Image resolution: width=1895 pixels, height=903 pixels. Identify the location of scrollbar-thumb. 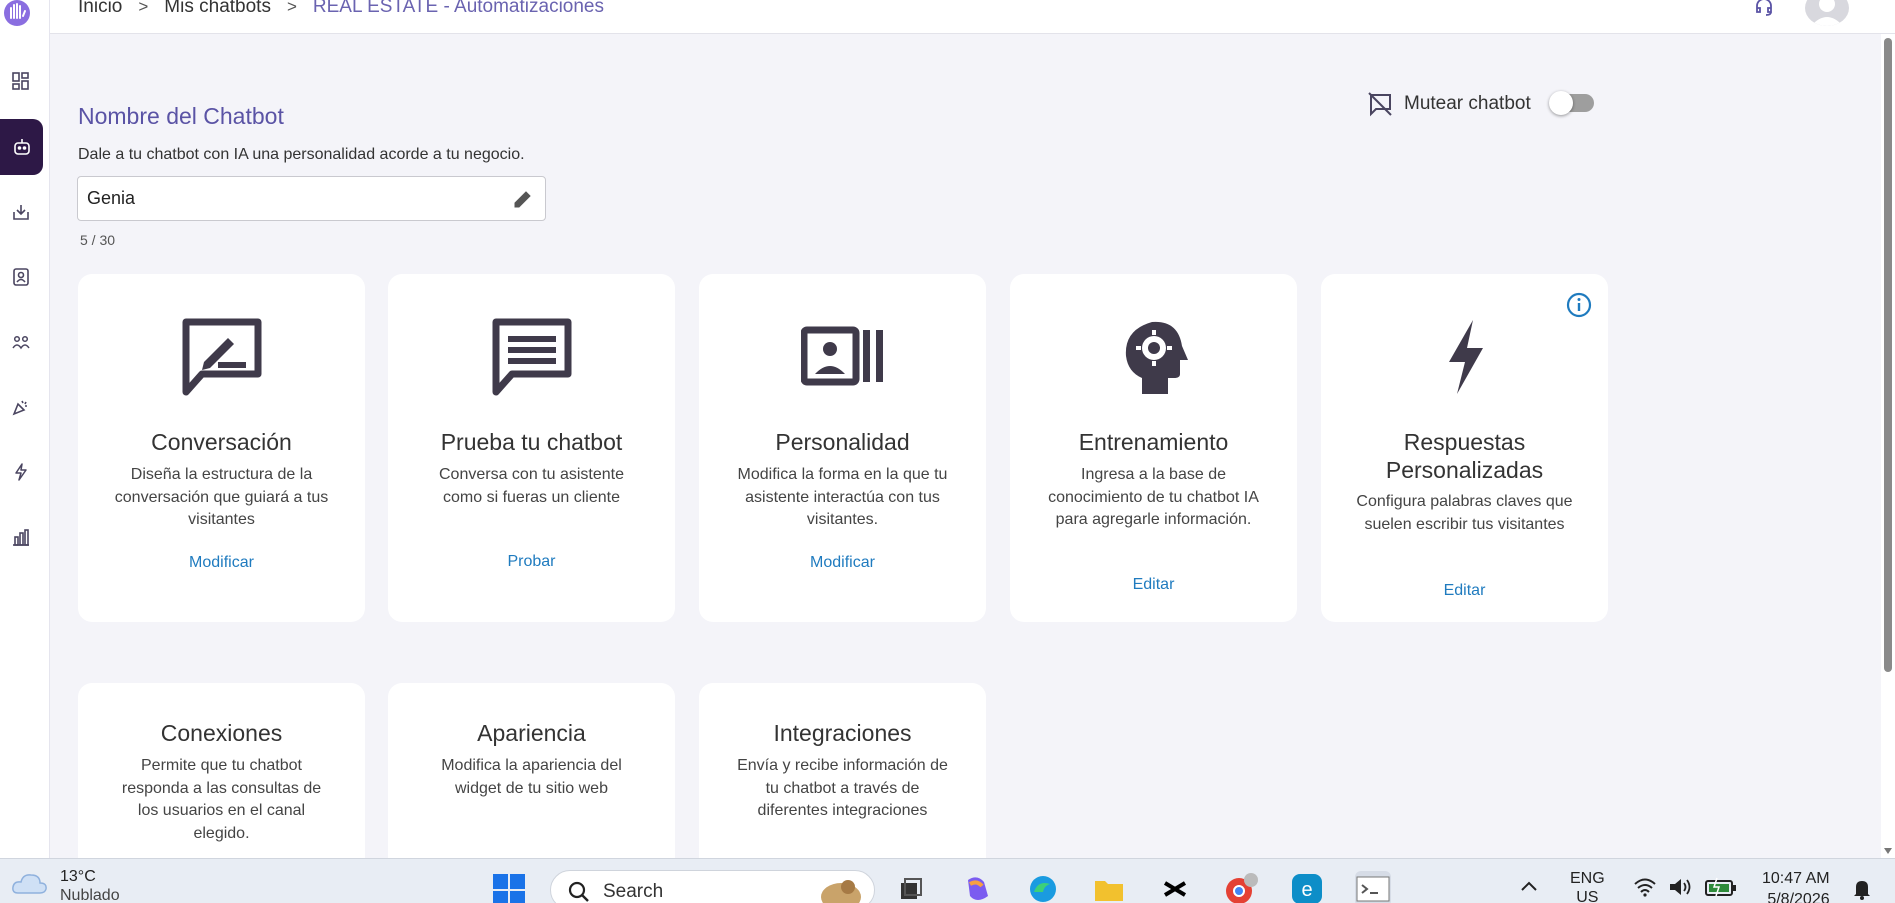
(1888, 355).